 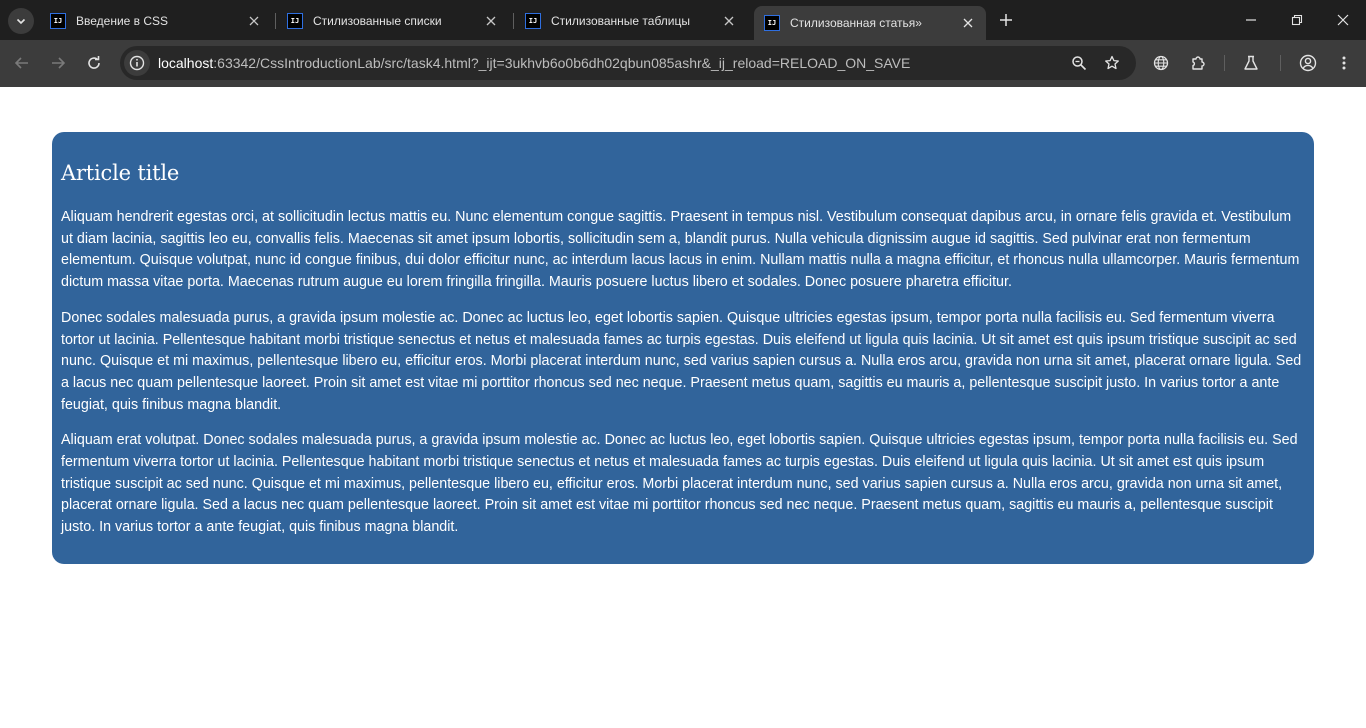 I want to click on zoom-icon, so click(x=1079, y=63).